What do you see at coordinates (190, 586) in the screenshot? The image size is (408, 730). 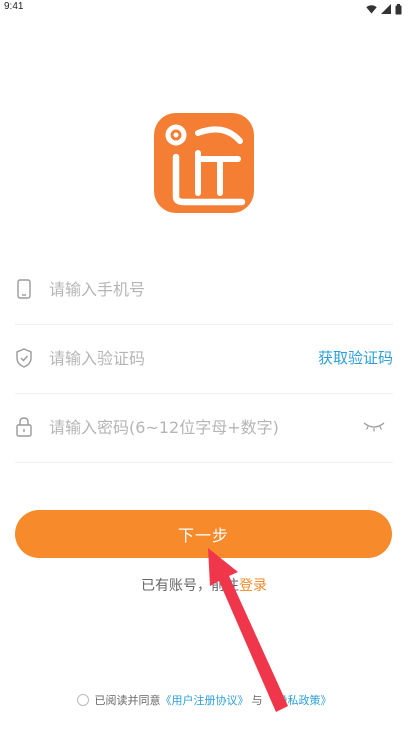 I see `have-account-text: 已有账号，前往` at bounding box center [190, 586].